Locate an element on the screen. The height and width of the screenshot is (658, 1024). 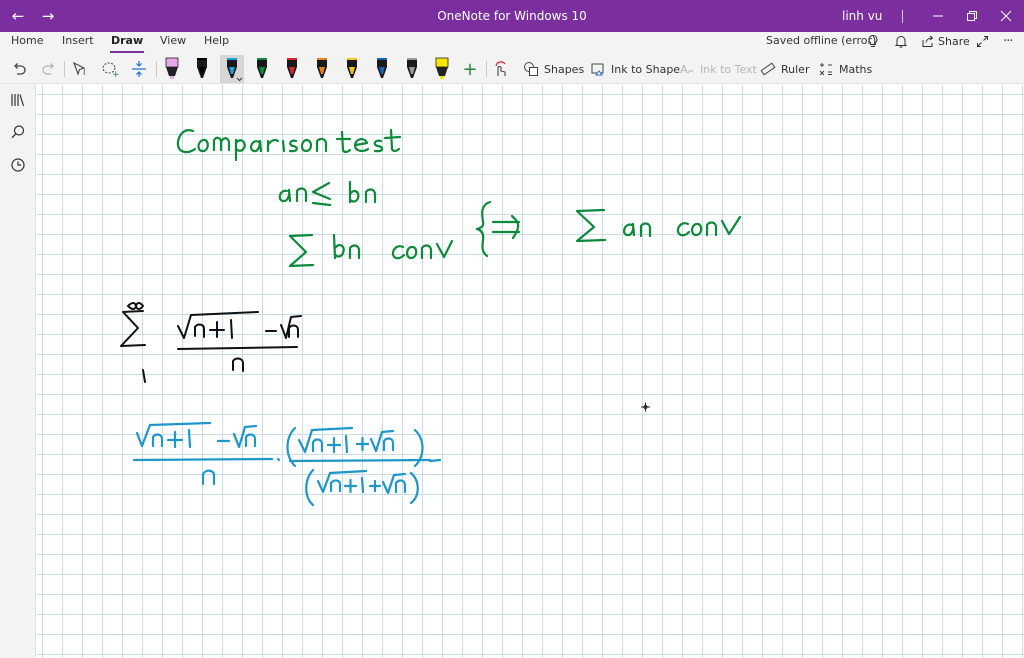
black-ink-series is located at coordinates (211, 342).